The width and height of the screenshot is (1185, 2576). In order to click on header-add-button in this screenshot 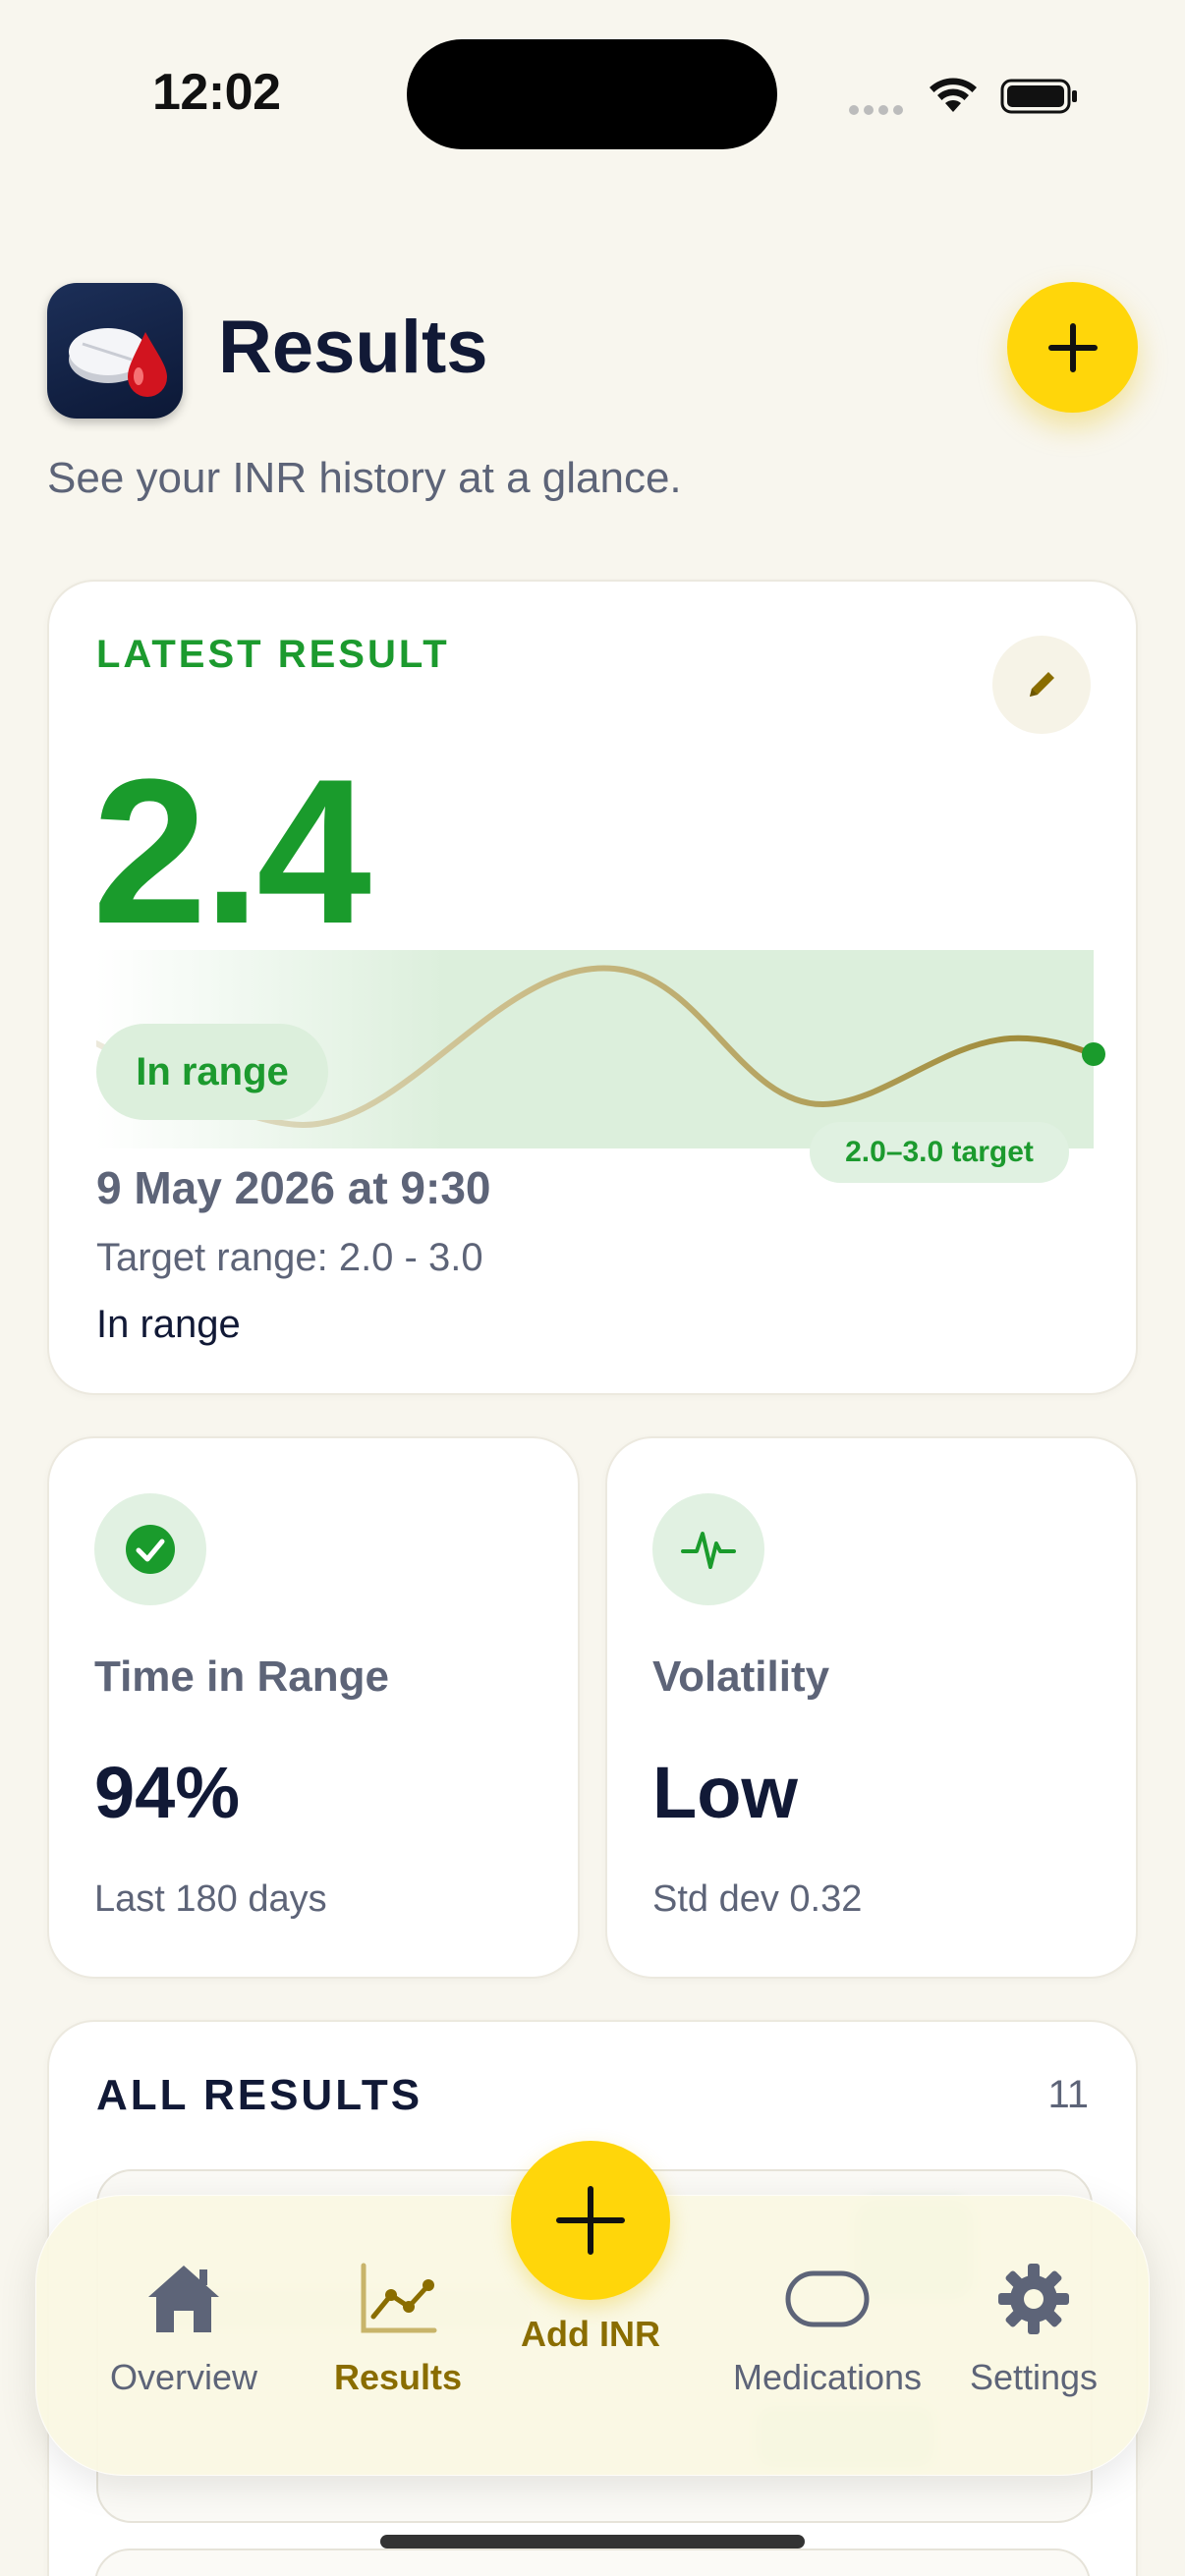, I will do `click(1072, 347)`.